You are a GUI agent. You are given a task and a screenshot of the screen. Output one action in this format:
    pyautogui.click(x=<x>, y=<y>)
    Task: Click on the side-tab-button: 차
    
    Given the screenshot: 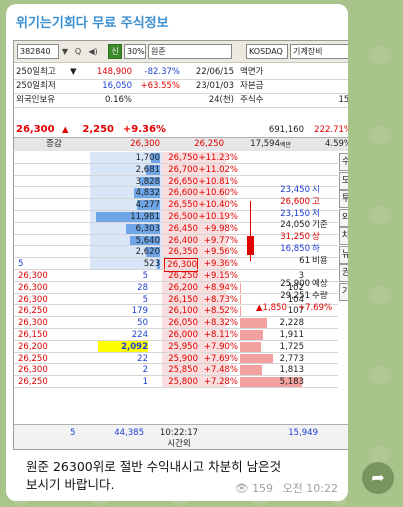 What is the action you would take?
    pyautogui.click(x=343, y=236)
    